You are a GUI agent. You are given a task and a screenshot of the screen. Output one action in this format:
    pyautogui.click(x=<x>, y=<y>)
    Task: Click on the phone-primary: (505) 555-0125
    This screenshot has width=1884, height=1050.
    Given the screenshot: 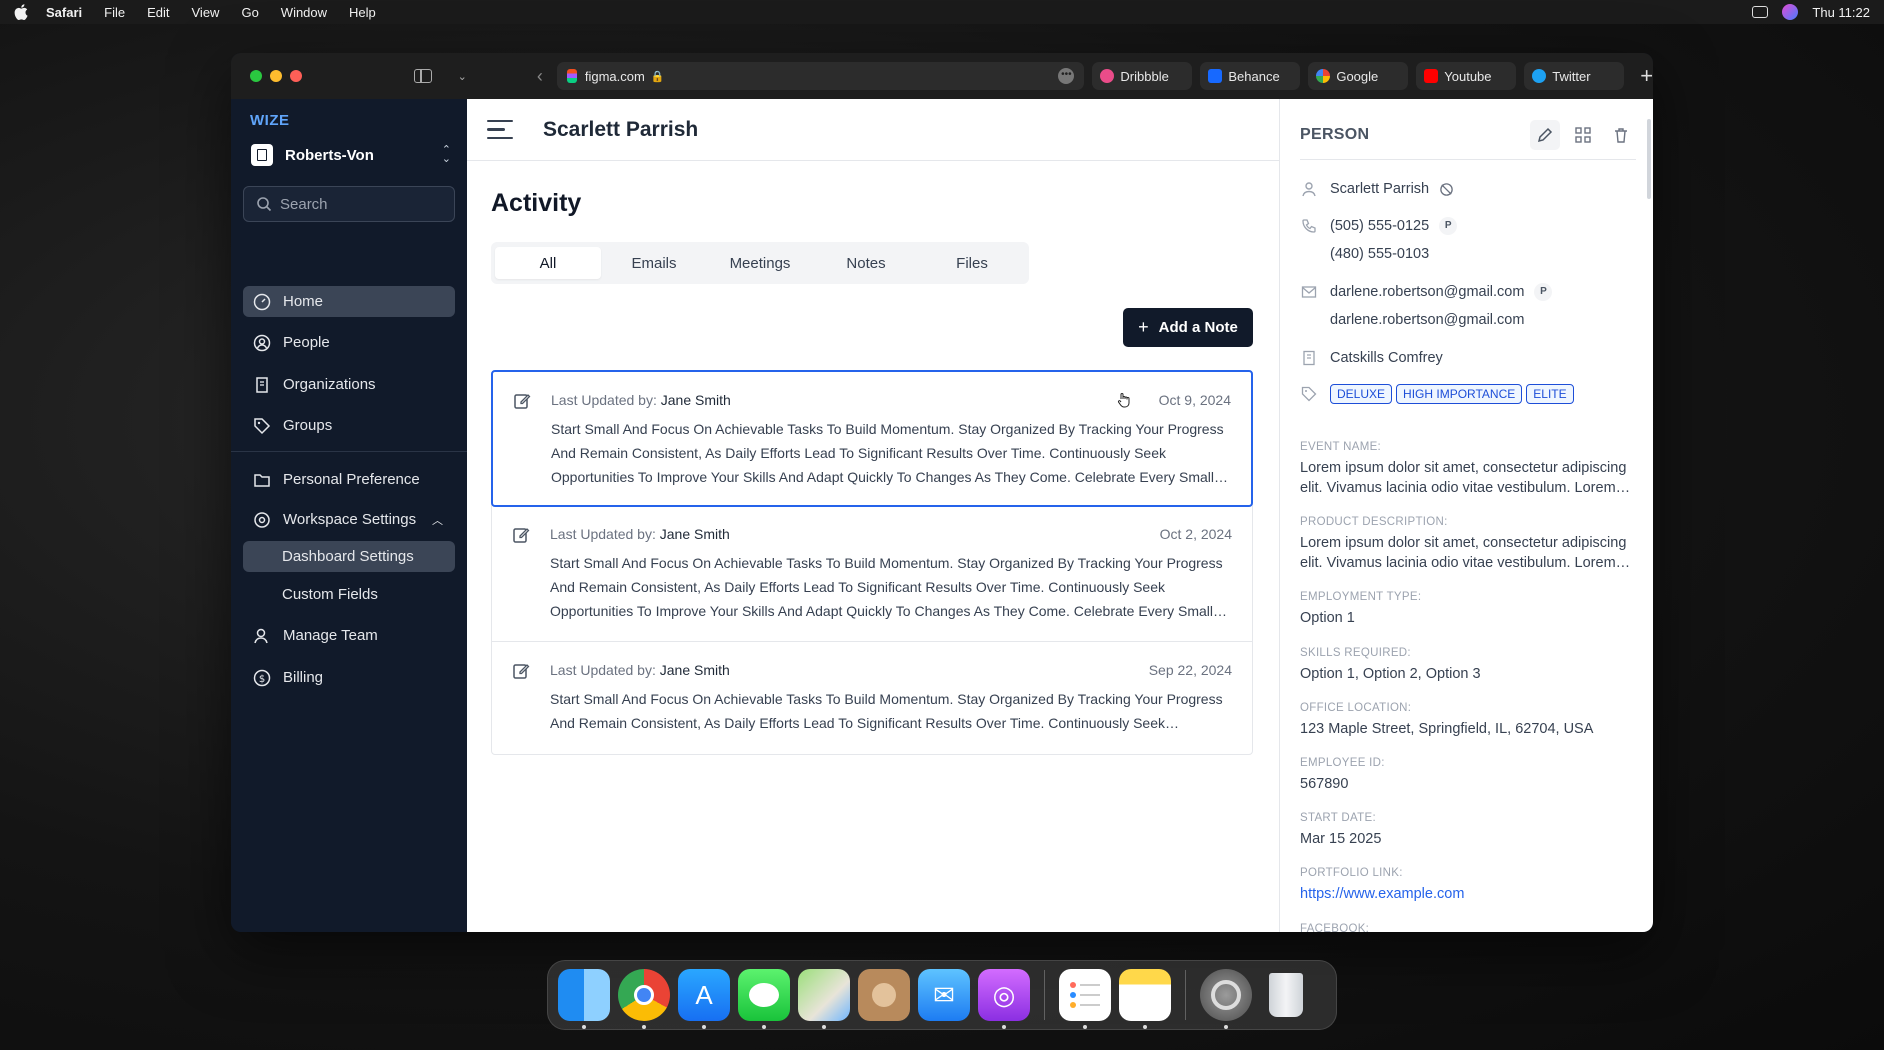 What is the action you would take?
    pyautogui.click(x=1379, y=226)
    